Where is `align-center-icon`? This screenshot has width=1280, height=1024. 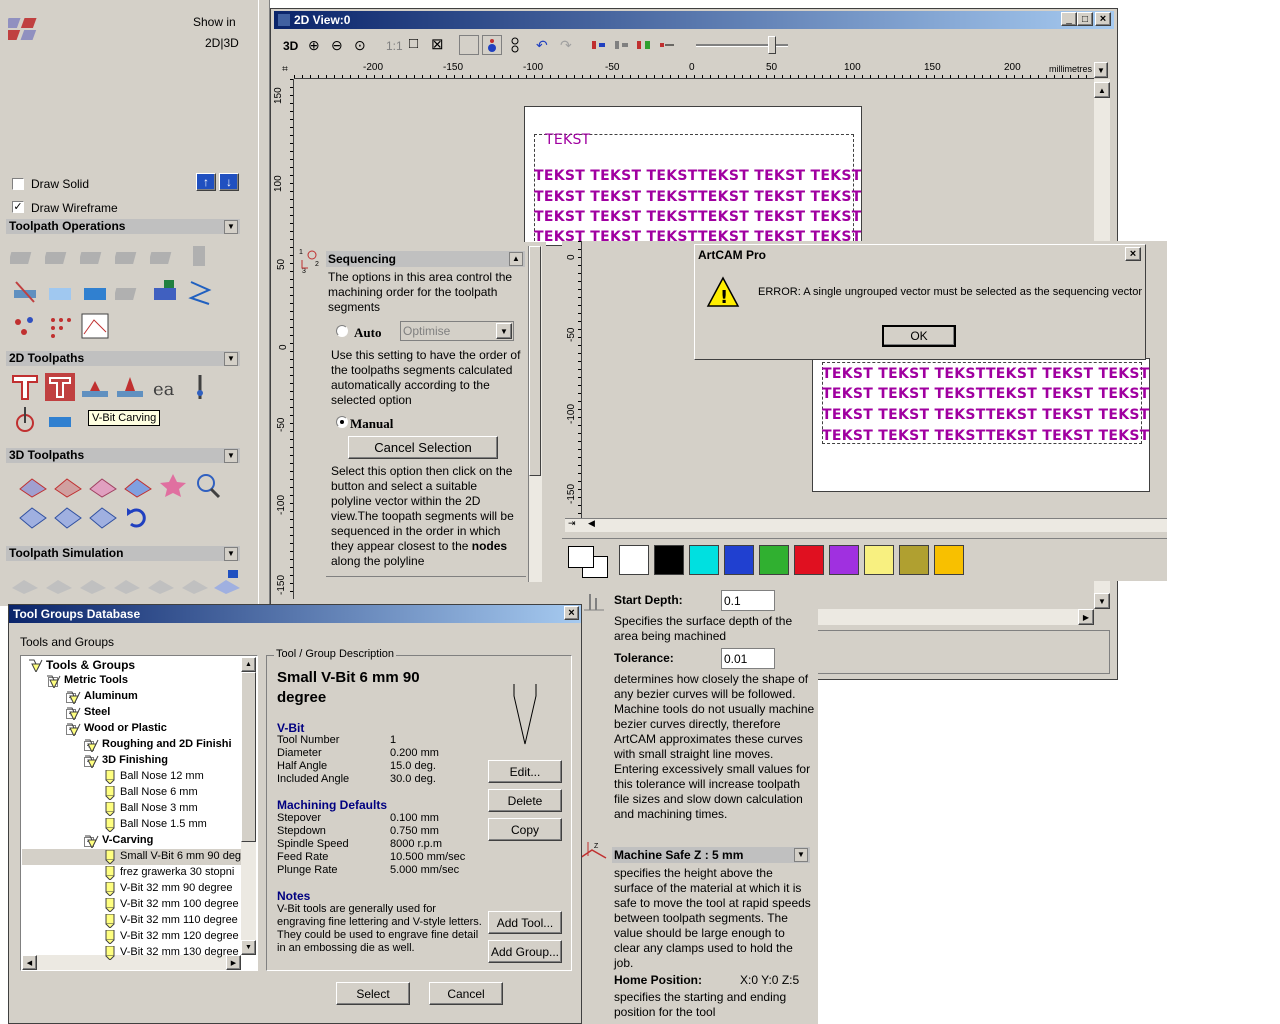
align-center-icon is located at coordinates (622, 45).